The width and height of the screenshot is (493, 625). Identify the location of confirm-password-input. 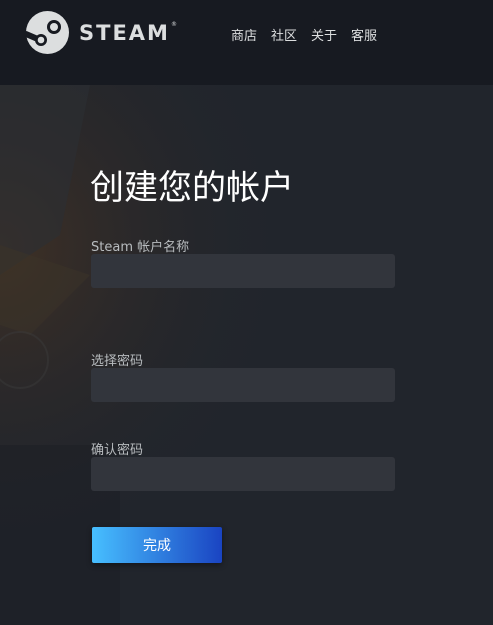
(243, 474).